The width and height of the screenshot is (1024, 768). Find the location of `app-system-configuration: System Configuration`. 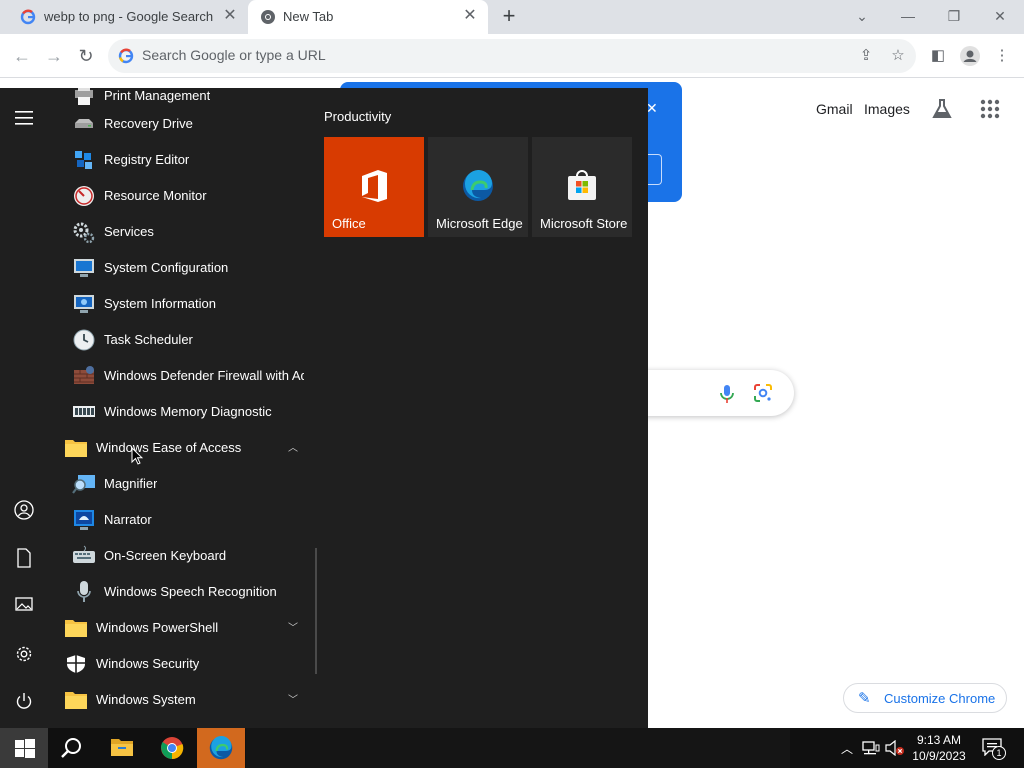

app-system-configuration: System Configuration is located at coordinates (179, 268).